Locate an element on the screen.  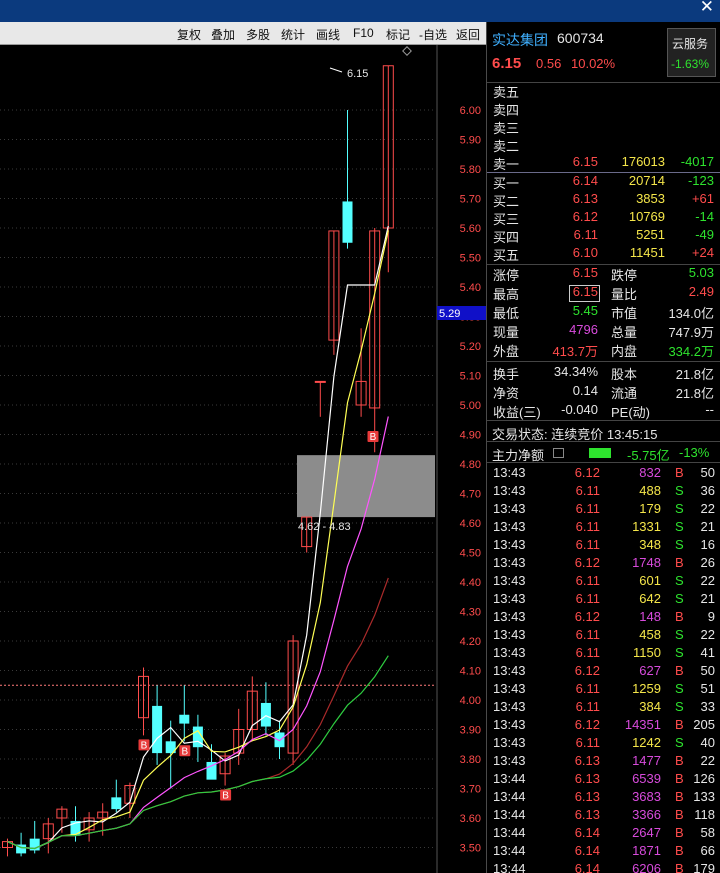
cloud-service-label: 云服务 is located at coordinates (690, 44).